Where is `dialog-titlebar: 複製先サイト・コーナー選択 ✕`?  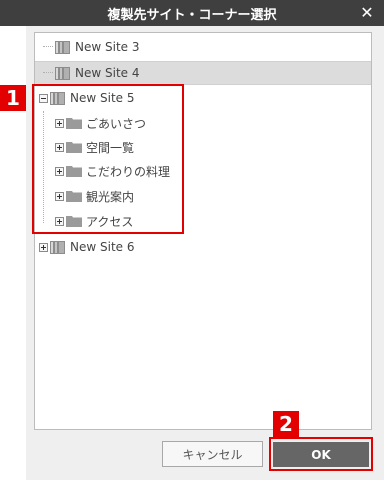 dialog-titlebar: 複製先サイト・コーナー選択 ✕ is located at coordinates (192, 13).